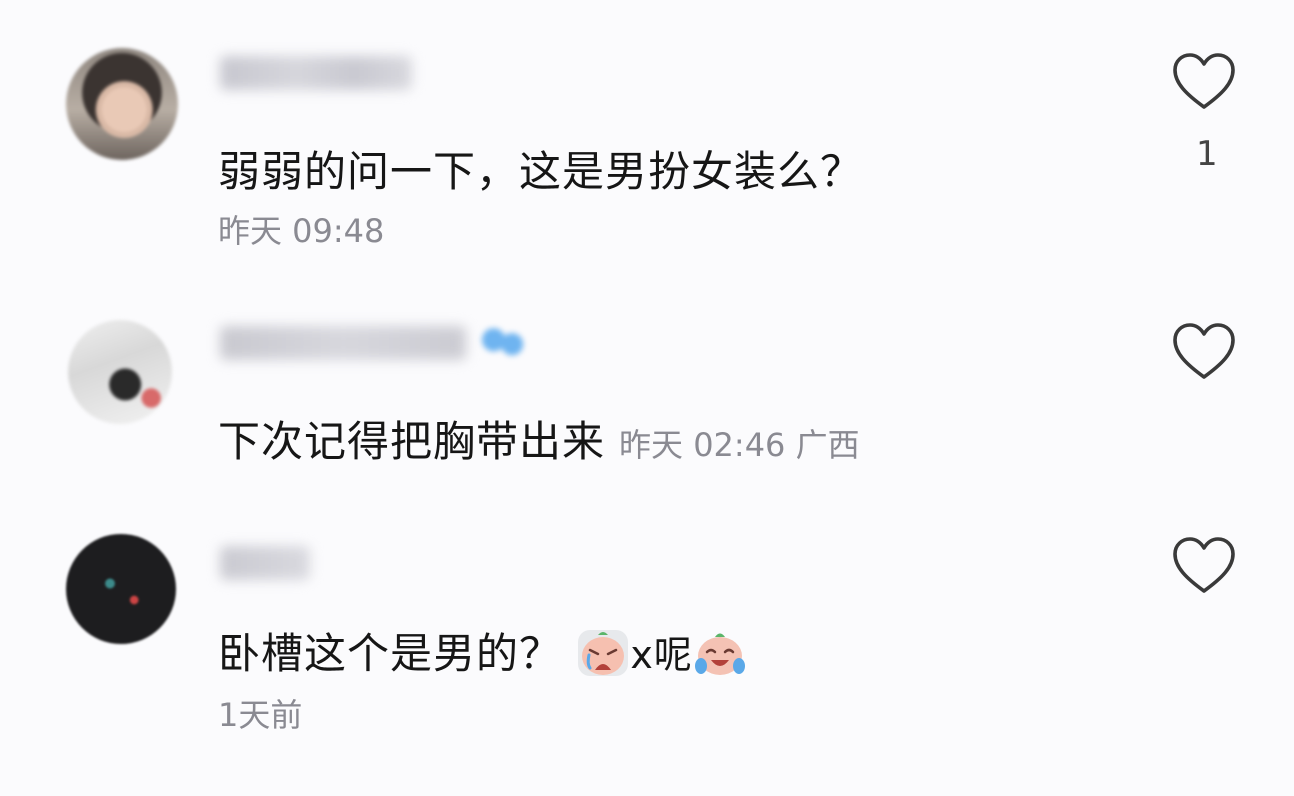  What do you see at coordinates (720, 653) in the screenshot?
I see `tears-of-joy-emoji` at bounding box center [720, 653].